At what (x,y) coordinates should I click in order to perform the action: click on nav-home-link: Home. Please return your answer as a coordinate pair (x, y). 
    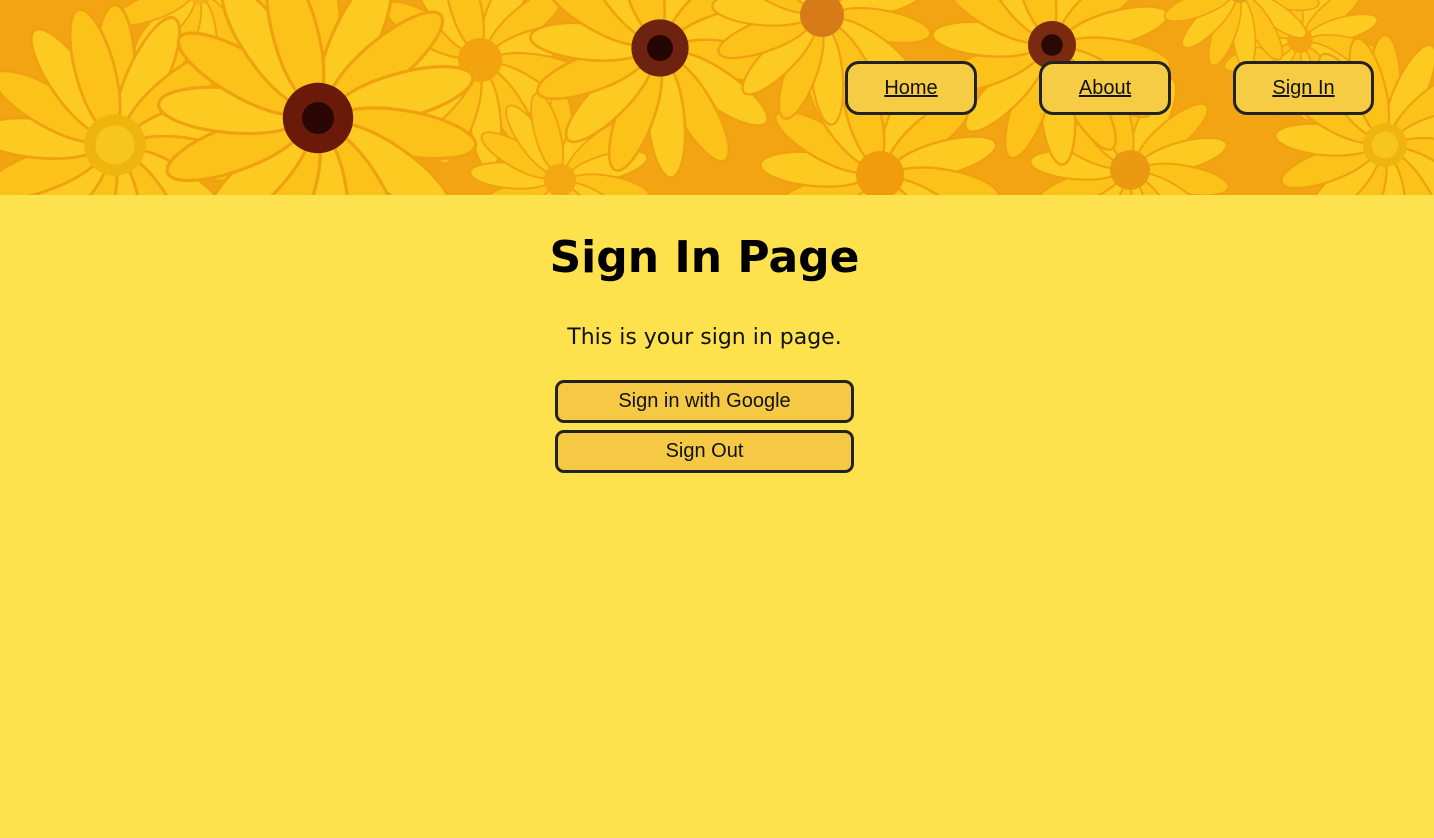
    Looking at the image, I should click on (911, 88).